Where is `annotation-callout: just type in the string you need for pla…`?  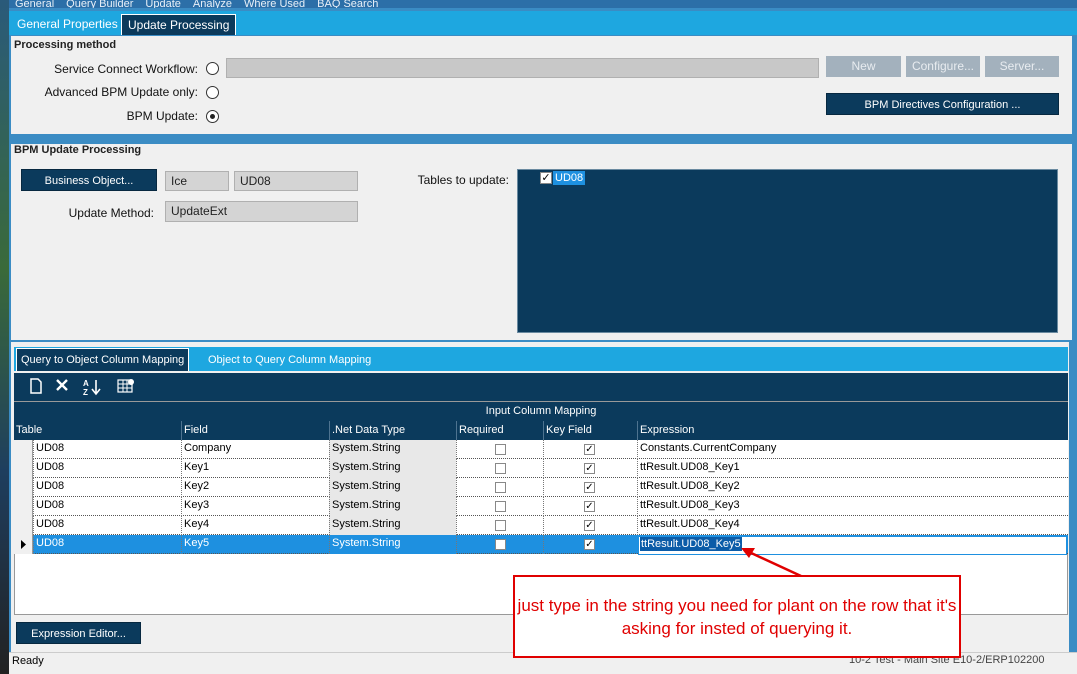 annotation-callout: just type in the string you need for pla… is located at coordinates (737, 616).